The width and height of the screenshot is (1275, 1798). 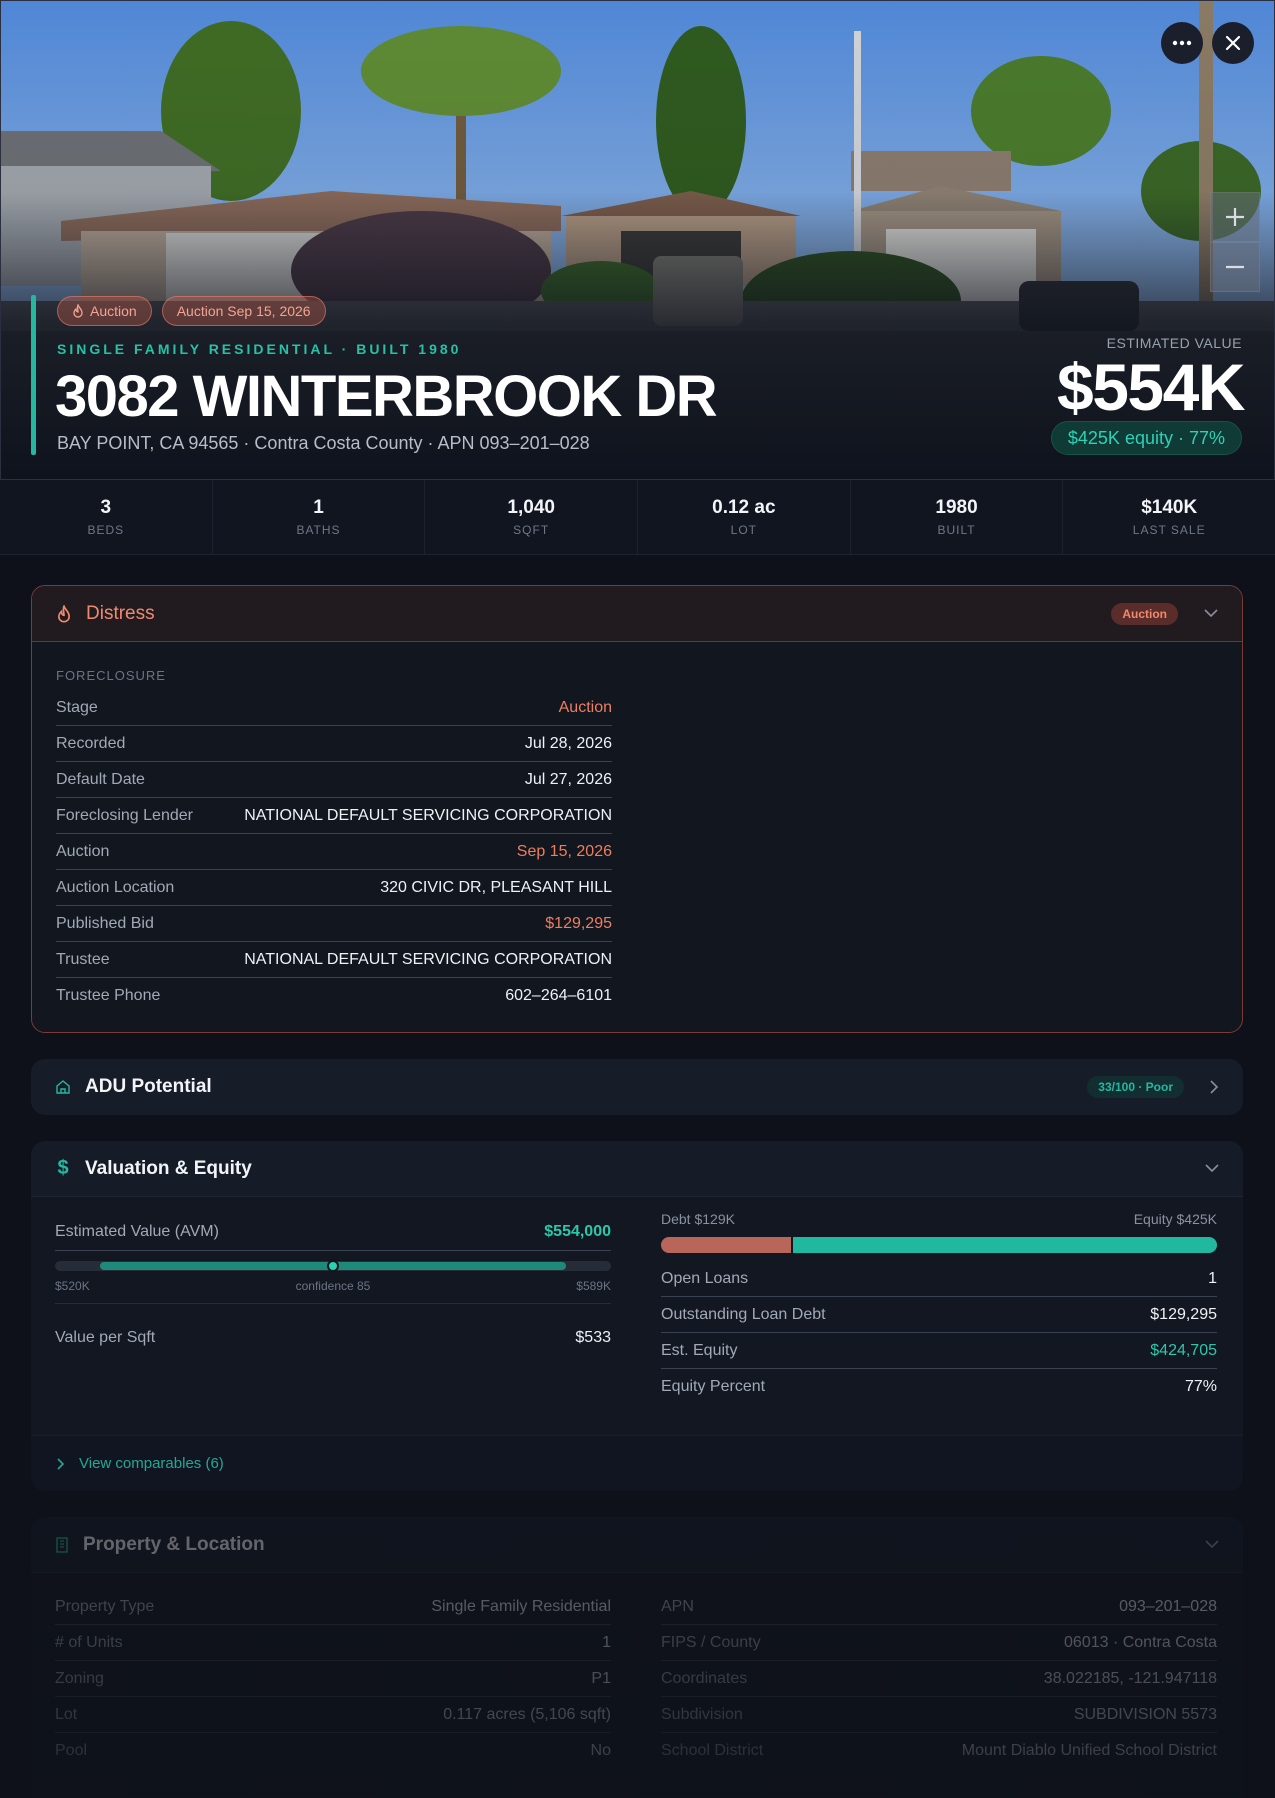 What do you see at coordinates (1233, 43) in the screenshot?
I see `close-button` at bounding box center [1233, 43].